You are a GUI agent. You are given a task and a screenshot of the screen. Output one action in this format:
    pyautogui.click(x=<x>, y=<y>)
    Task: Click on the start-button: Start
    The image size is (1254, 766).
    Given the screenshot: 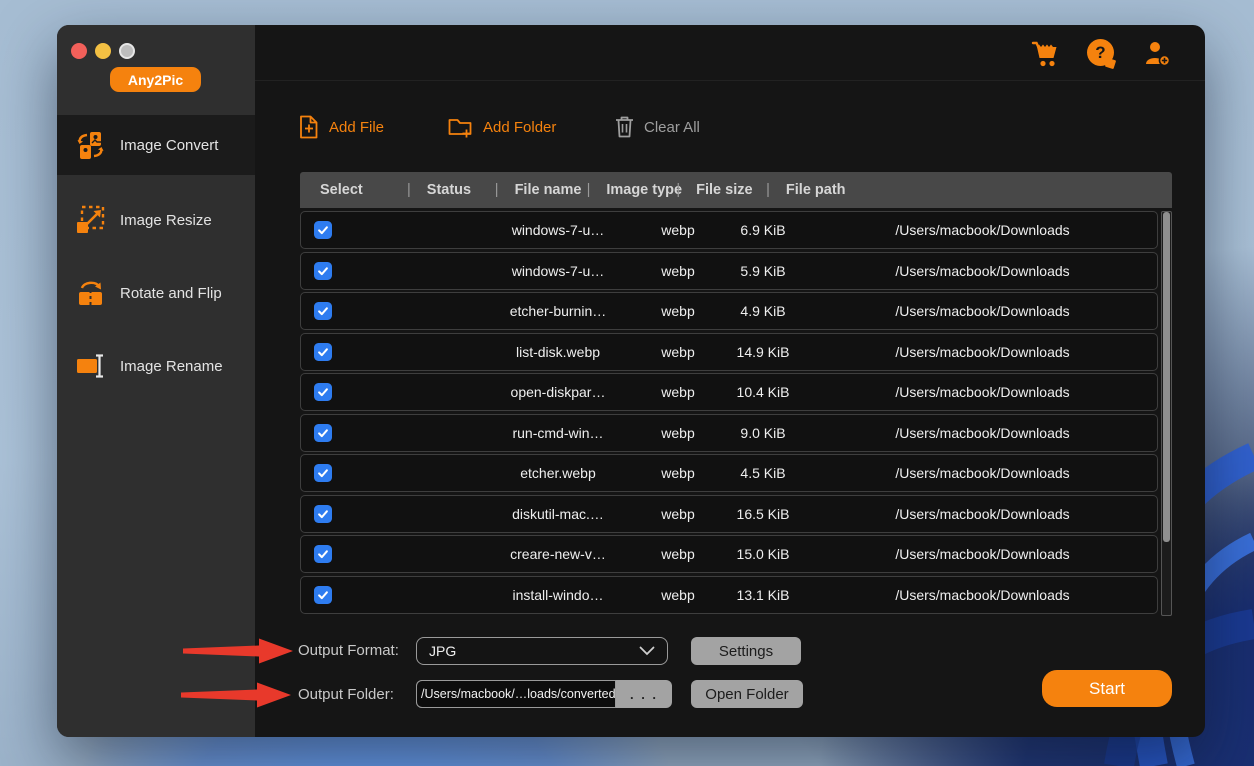 What is the action you would take?
    pyautogui.click(x=1107, y=688)
    